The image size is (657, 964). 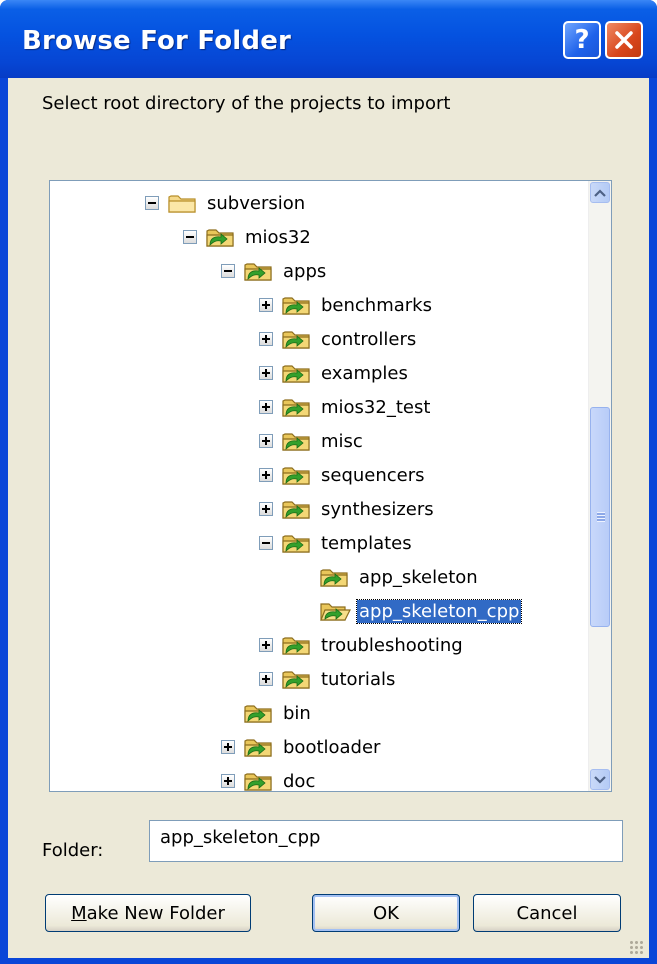 I want to click on tree-item: controllers, so click(x=338, y=339).